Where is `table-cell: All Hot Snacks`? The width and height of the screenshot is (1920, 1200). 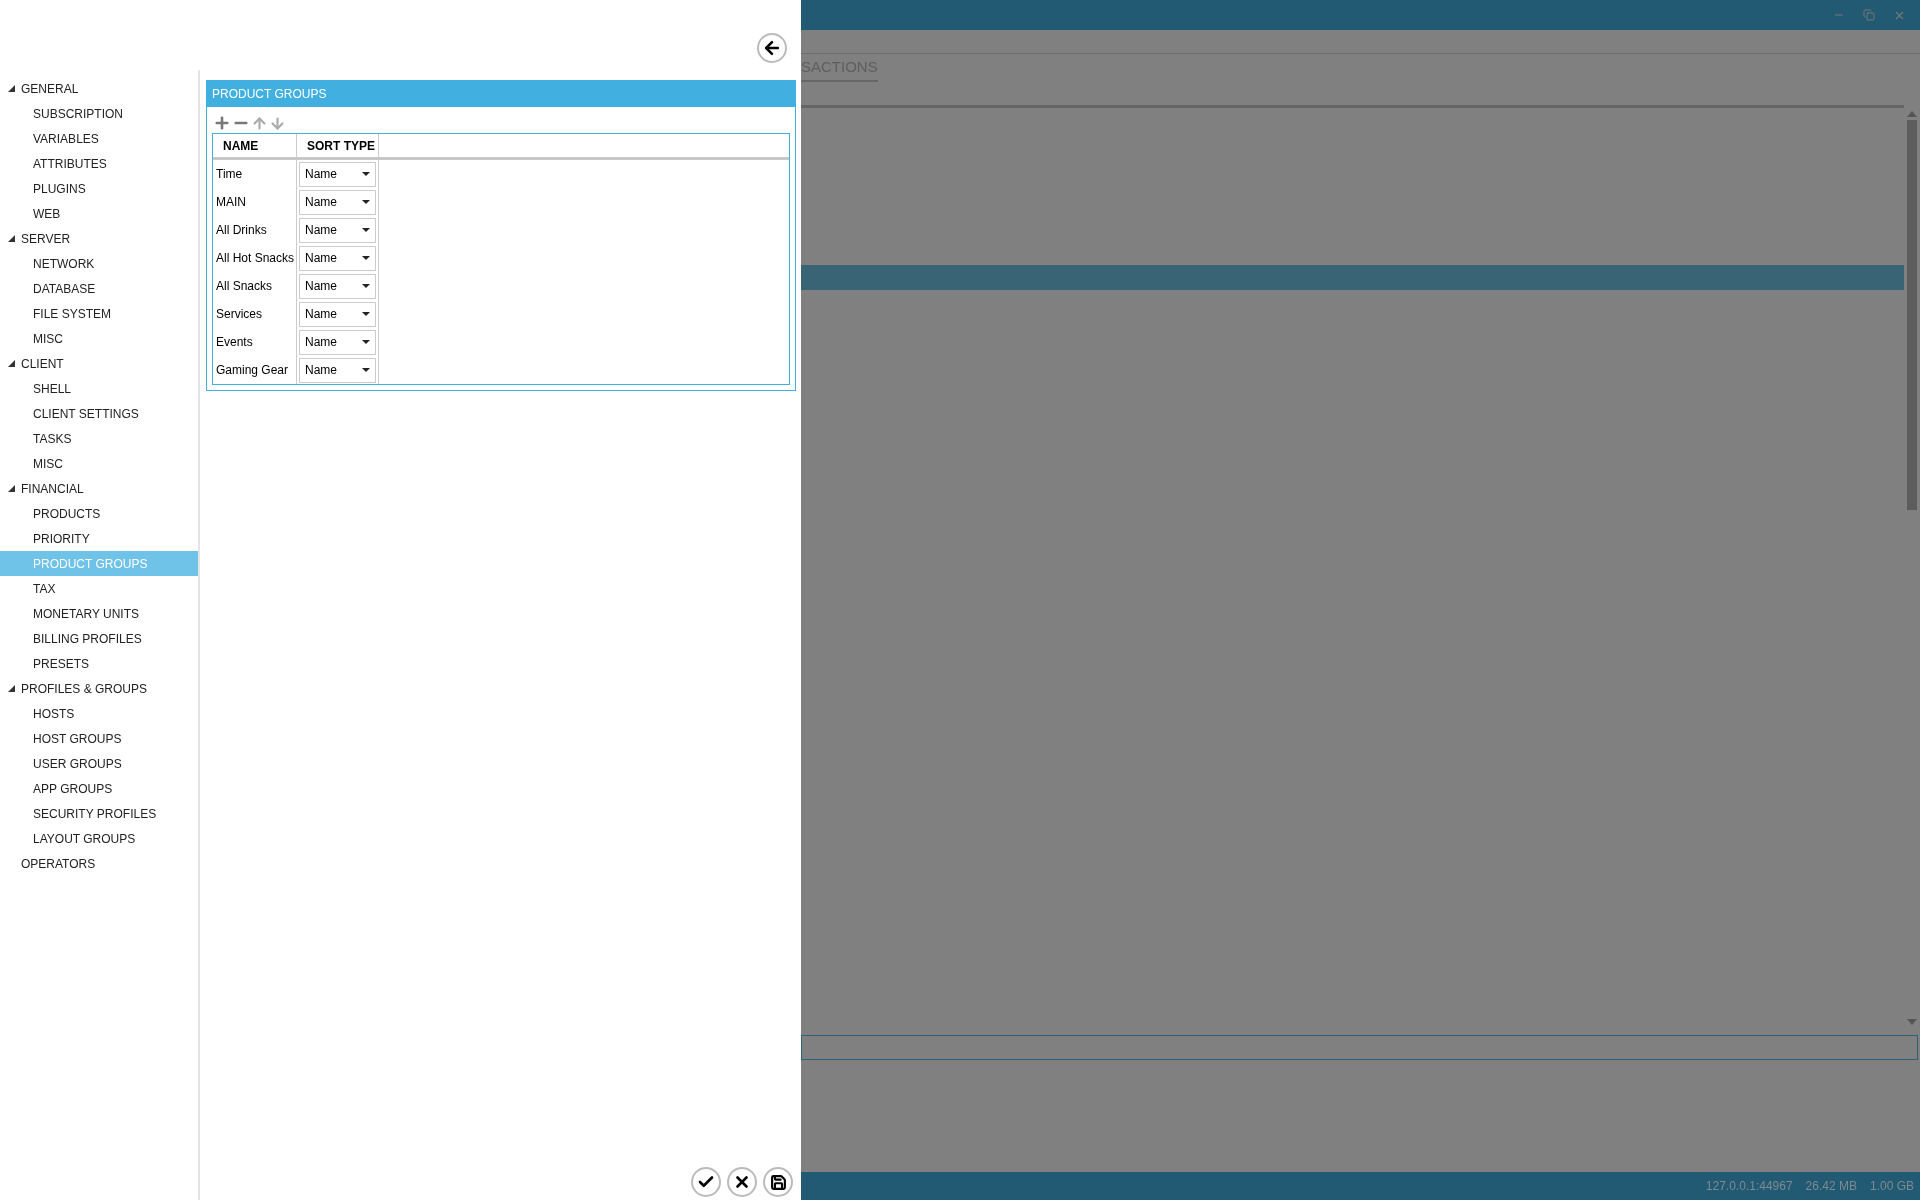 table-cell: All Hot Snacks is located at coordinates (255, 258).